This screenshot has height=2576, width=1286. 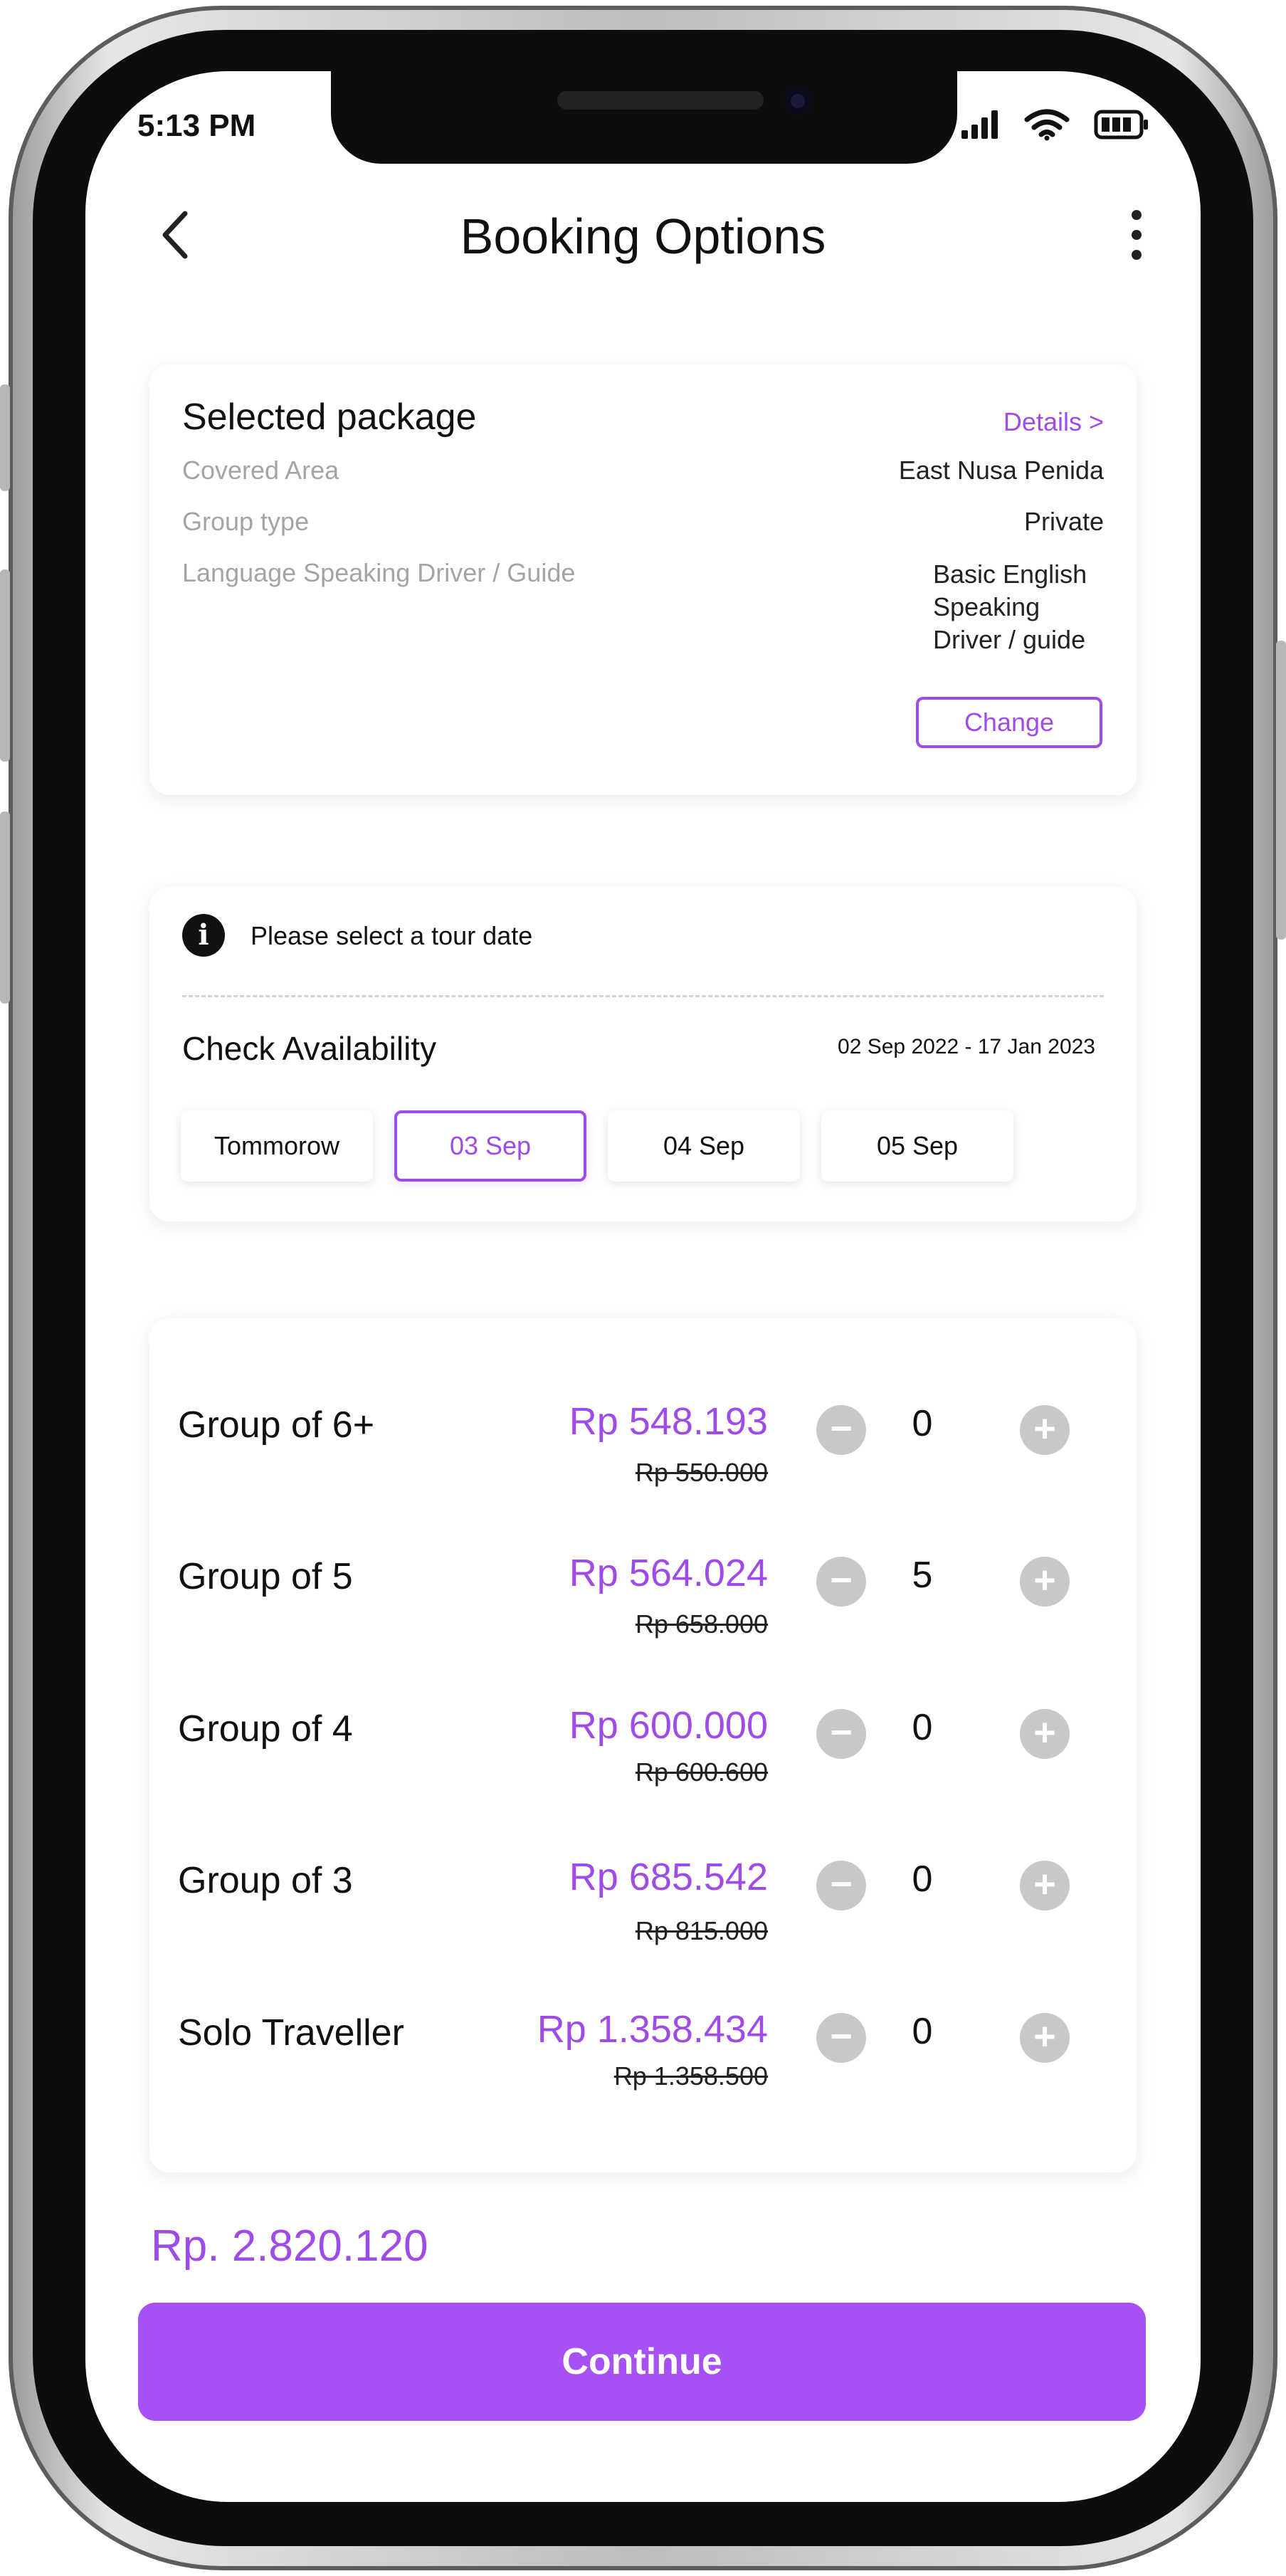 What do you see at coordinates (917, 1146) in the screenshot?
I see `date-chip-05-sep: 05 Sep` at bounding box center [917, 1146].